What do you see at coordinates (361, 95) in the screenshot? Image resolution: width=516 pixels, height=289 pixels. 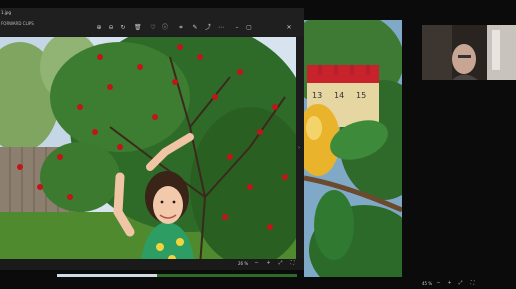 I see `ruler-mark-15: 15` at bounding box center [361, 95].